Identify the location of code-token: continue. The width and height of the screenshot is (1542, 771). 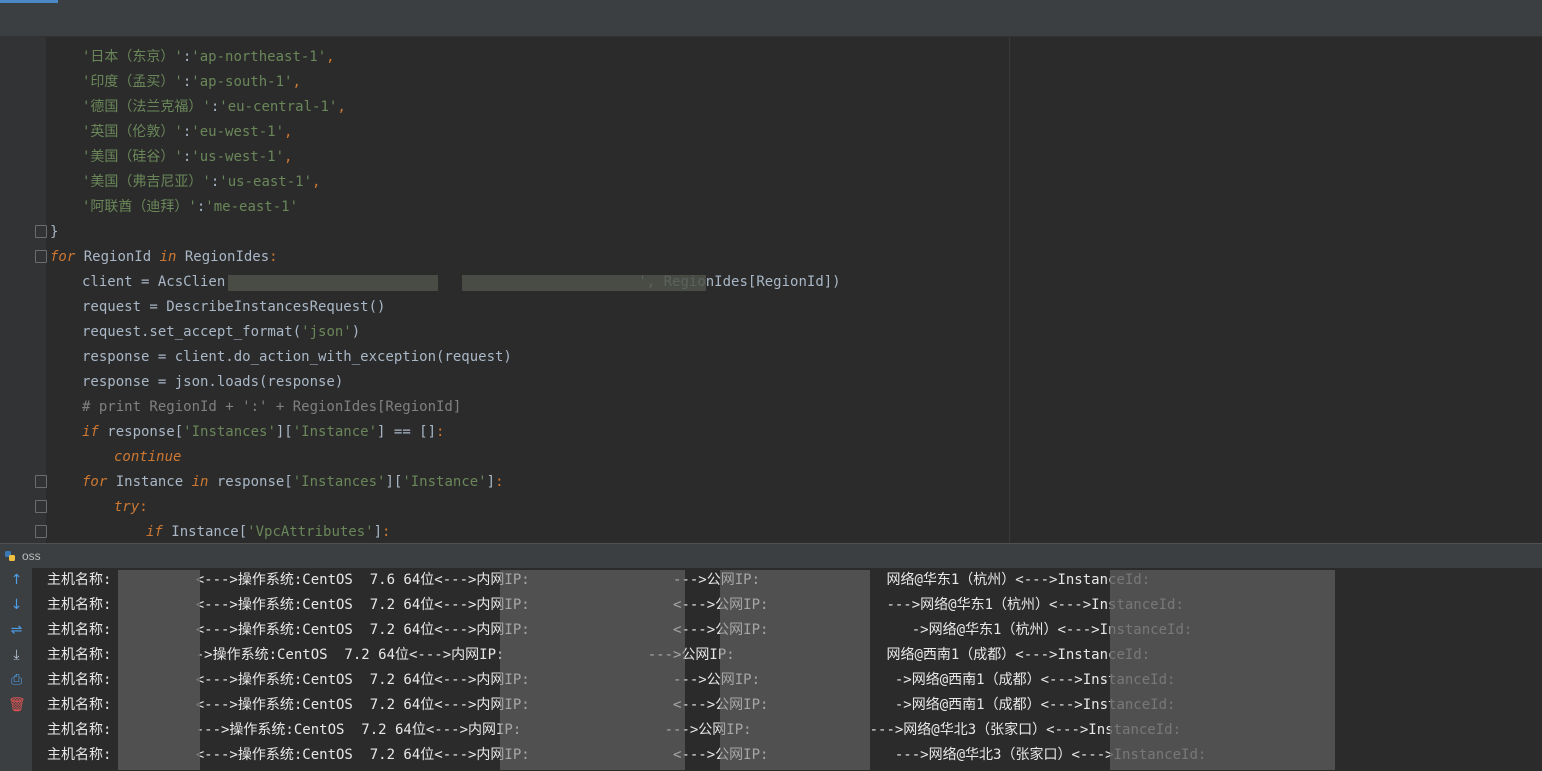
(148, 457).